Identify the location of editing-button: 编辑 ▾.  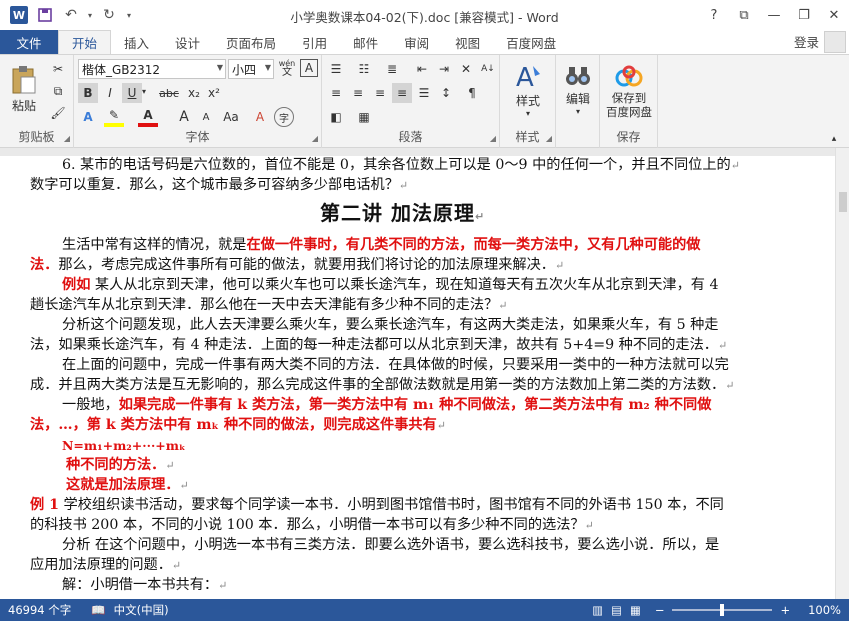
(578, 90).